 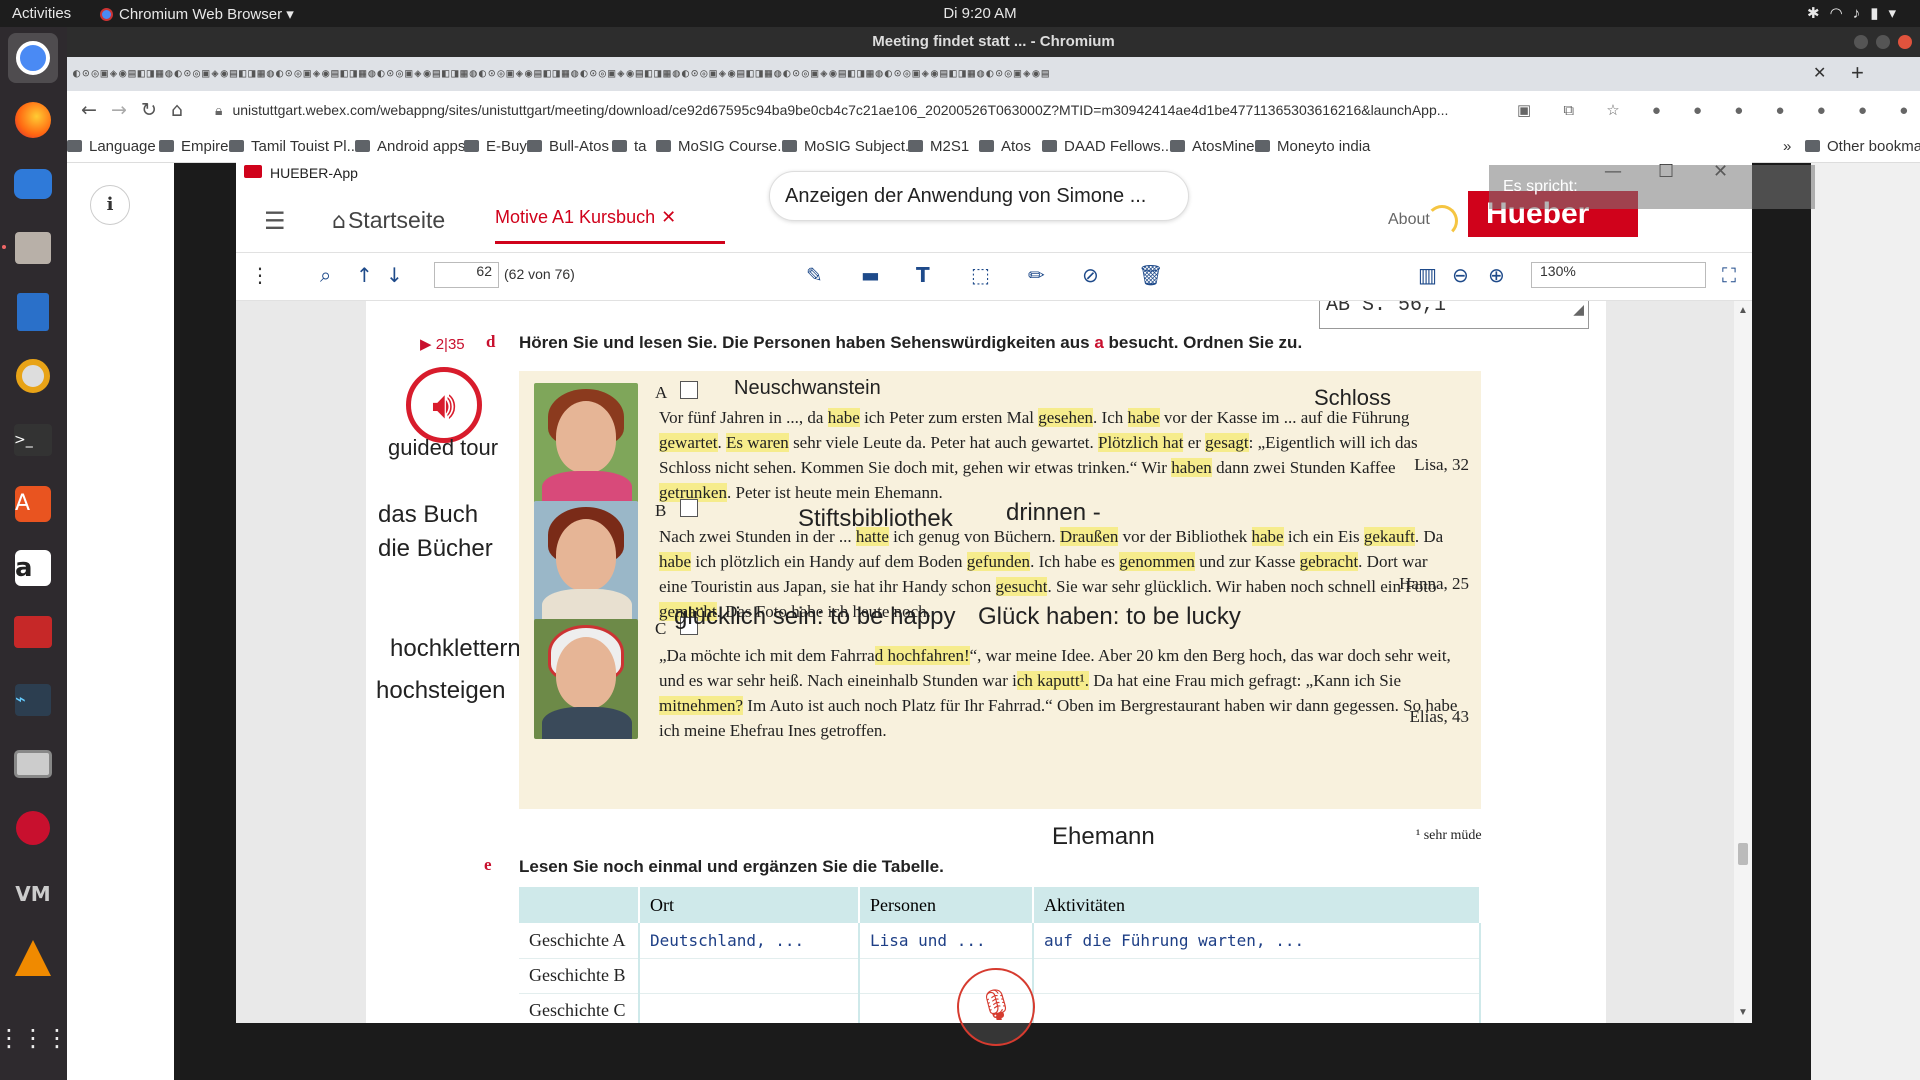 I want to click on camera-icon, so click(x=33, y=764).